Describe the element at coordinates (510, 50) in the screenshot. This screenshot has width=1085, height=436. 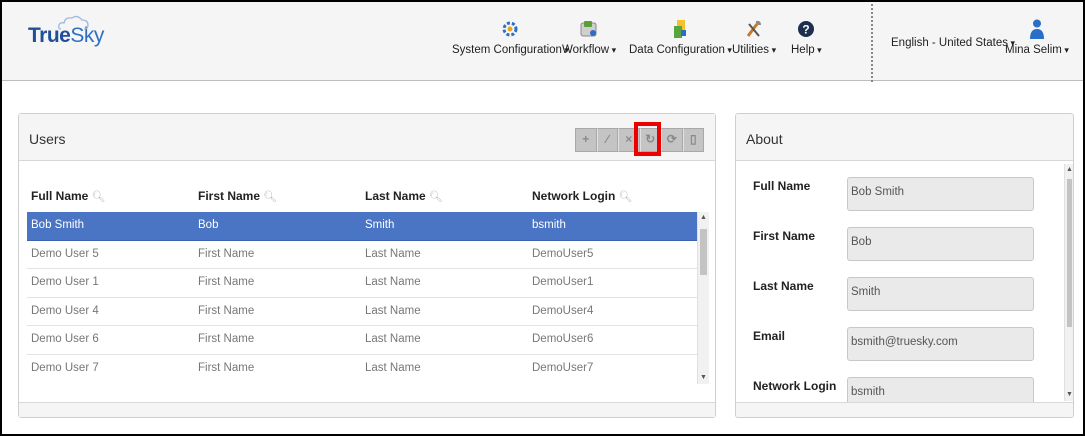
I see `nav-label: System Configuration` at that location.